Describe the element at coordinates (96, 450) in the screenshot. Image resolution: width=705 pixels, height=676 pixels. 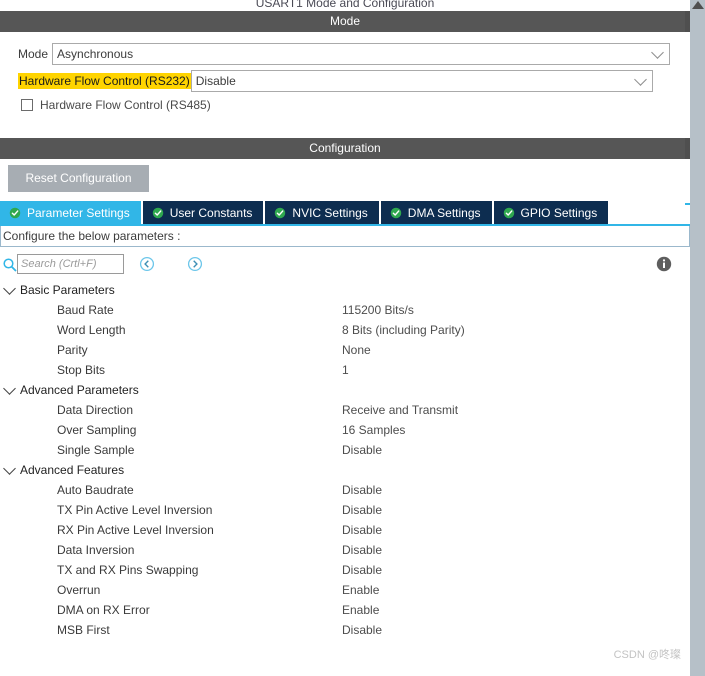
I see `parameter-name: Single Sample` at that location.